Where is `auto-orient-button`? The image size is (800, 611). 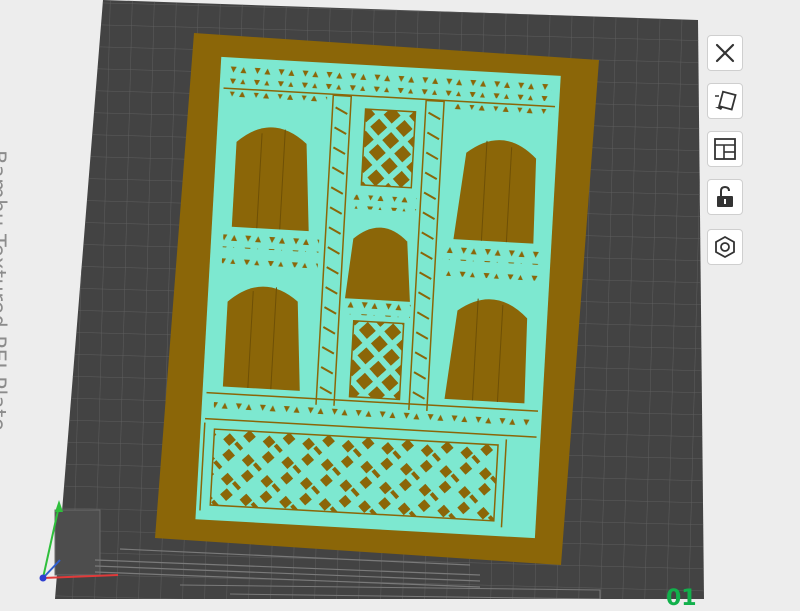 auto-orient-button is located at coordinates (725, 101).